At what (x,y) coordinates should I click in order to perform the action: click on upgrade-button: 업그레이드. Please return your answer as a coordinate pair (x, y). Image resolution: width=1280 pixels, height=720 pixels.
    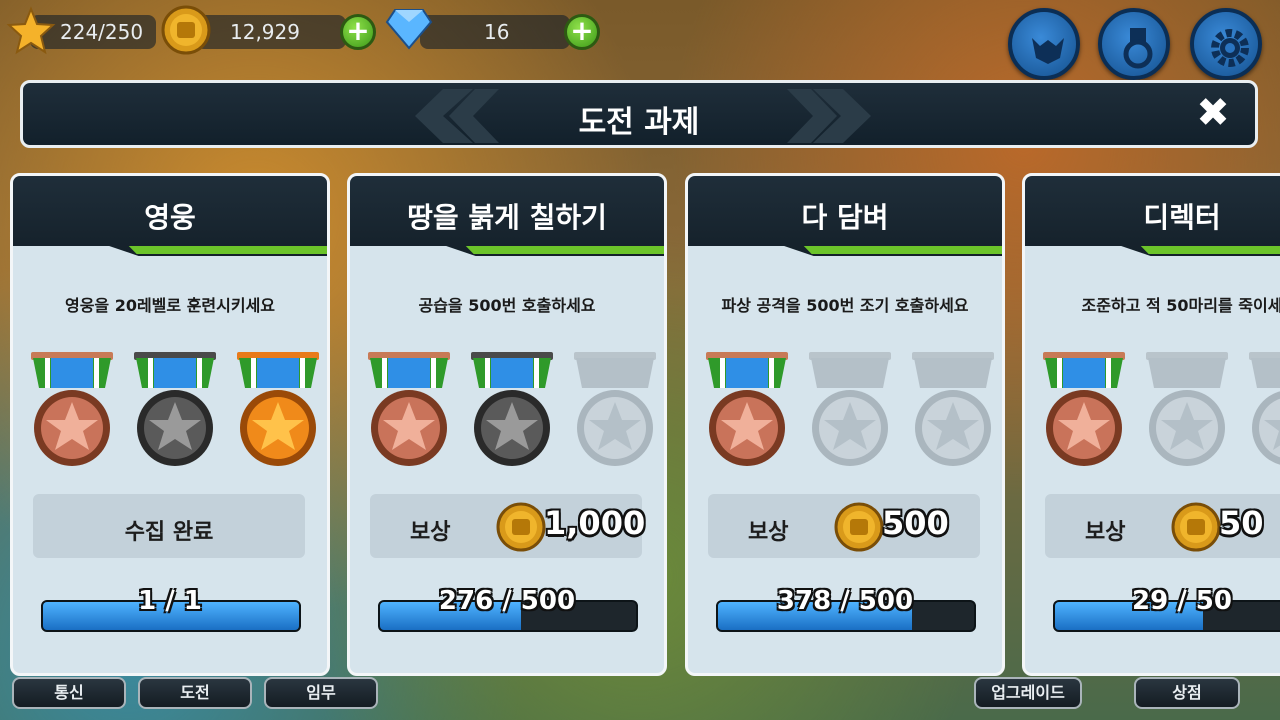
    Looking at the image, I should click on (1028, 693).